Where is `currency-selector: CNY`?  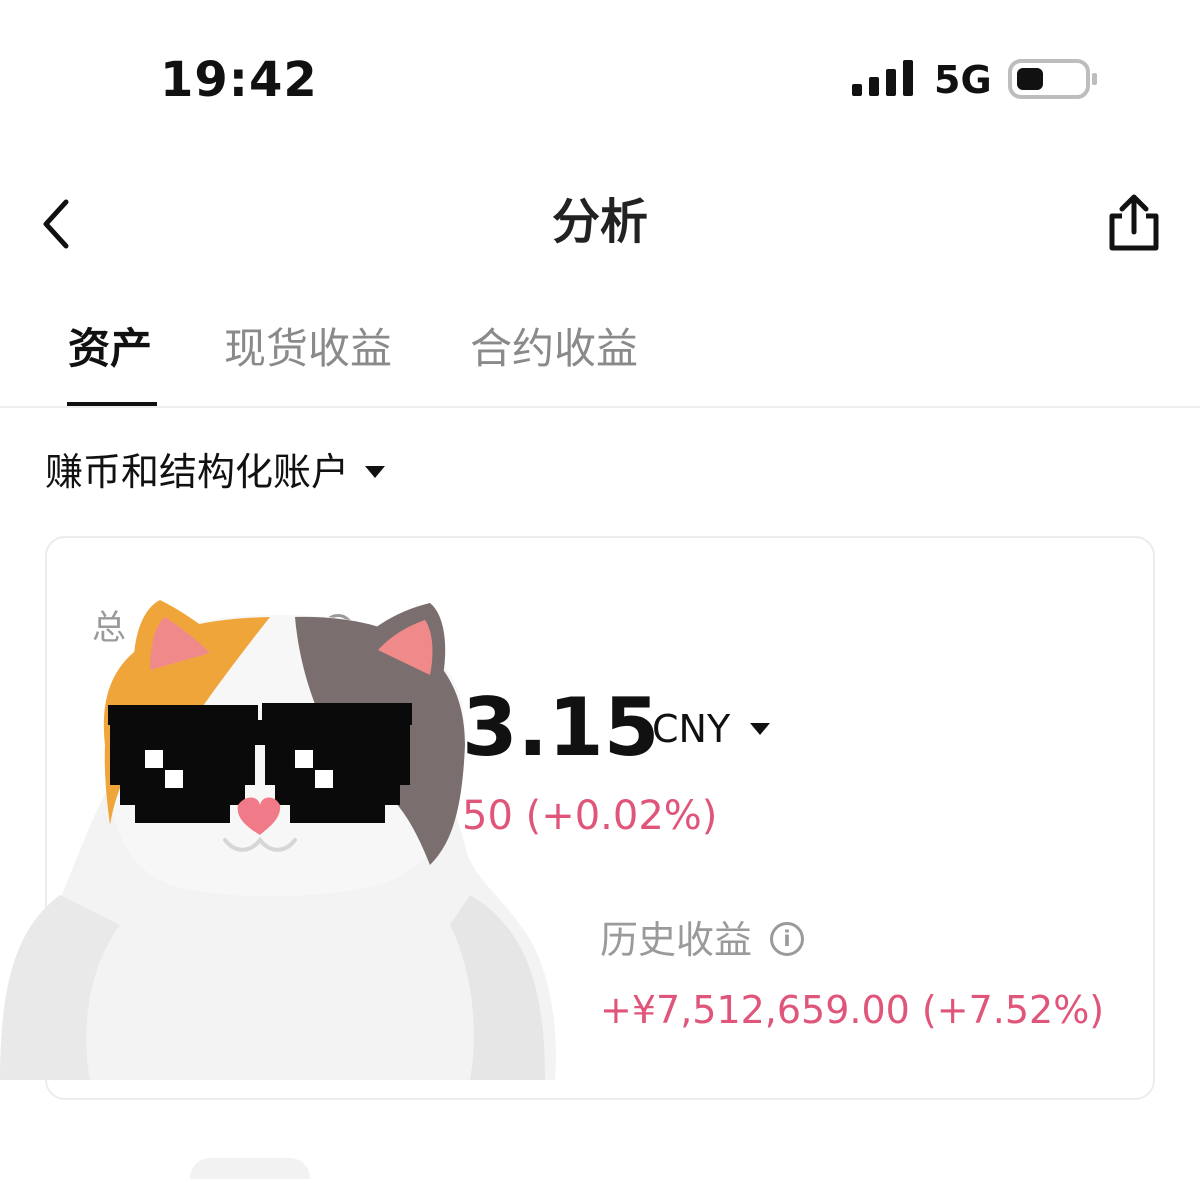 currency-selector: CNY is located at coordinates (711, 729).